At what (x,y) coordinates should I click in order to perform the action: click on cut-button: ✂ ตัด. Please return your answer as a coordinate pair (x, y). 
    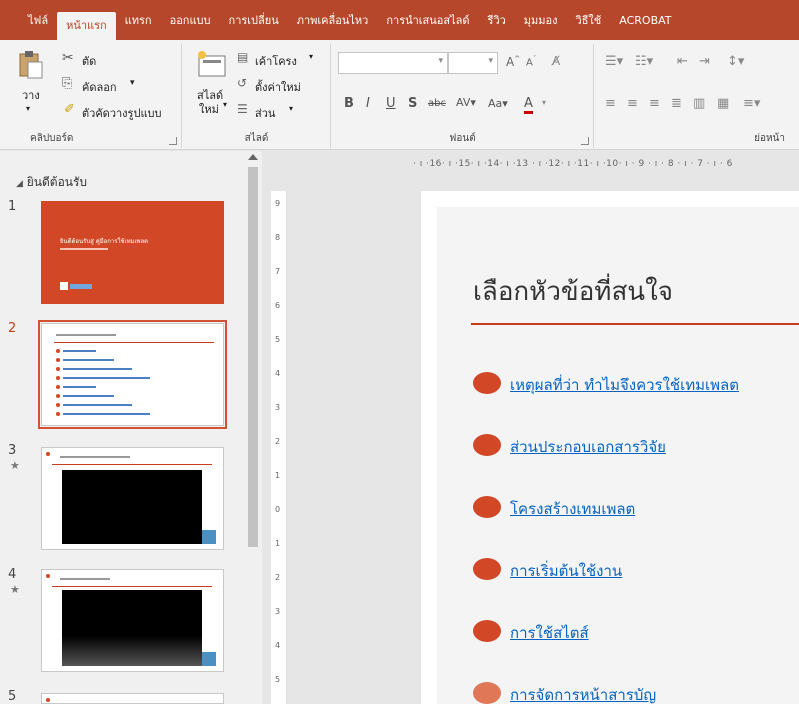
    Looking at the image, I should click on (98, 60).